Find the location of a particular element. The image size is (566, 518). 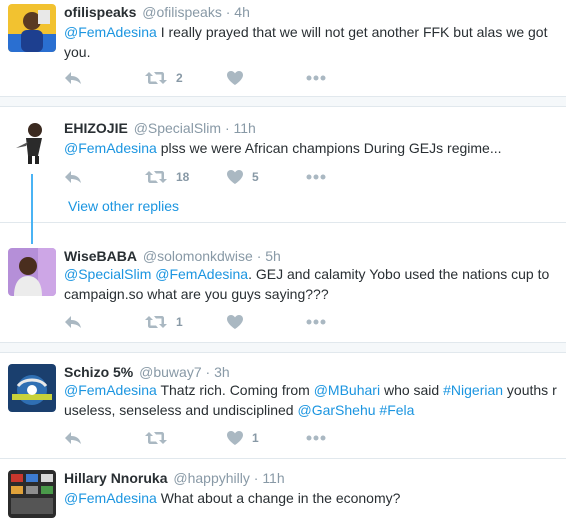

username: @SpecialSlim is located at coordinates (177, 128).